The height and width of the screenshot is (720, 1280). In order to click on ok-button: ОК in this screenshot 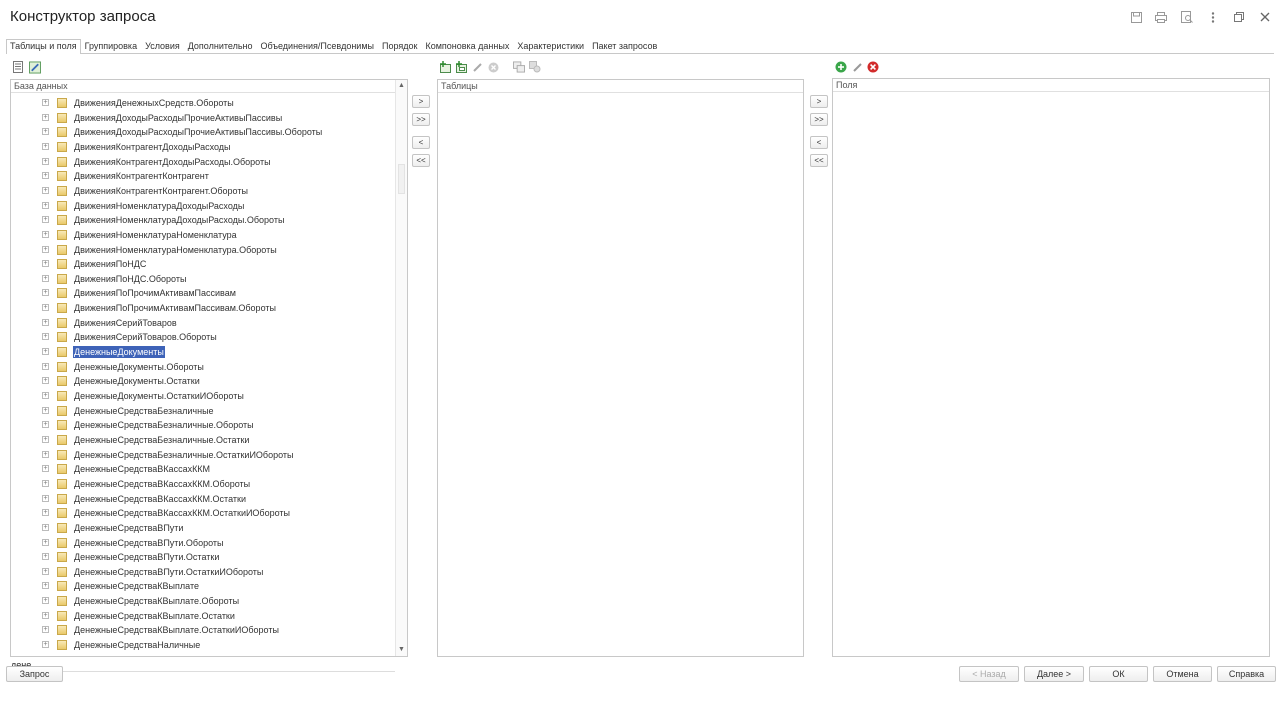, I will do `click(1118, 674)`.